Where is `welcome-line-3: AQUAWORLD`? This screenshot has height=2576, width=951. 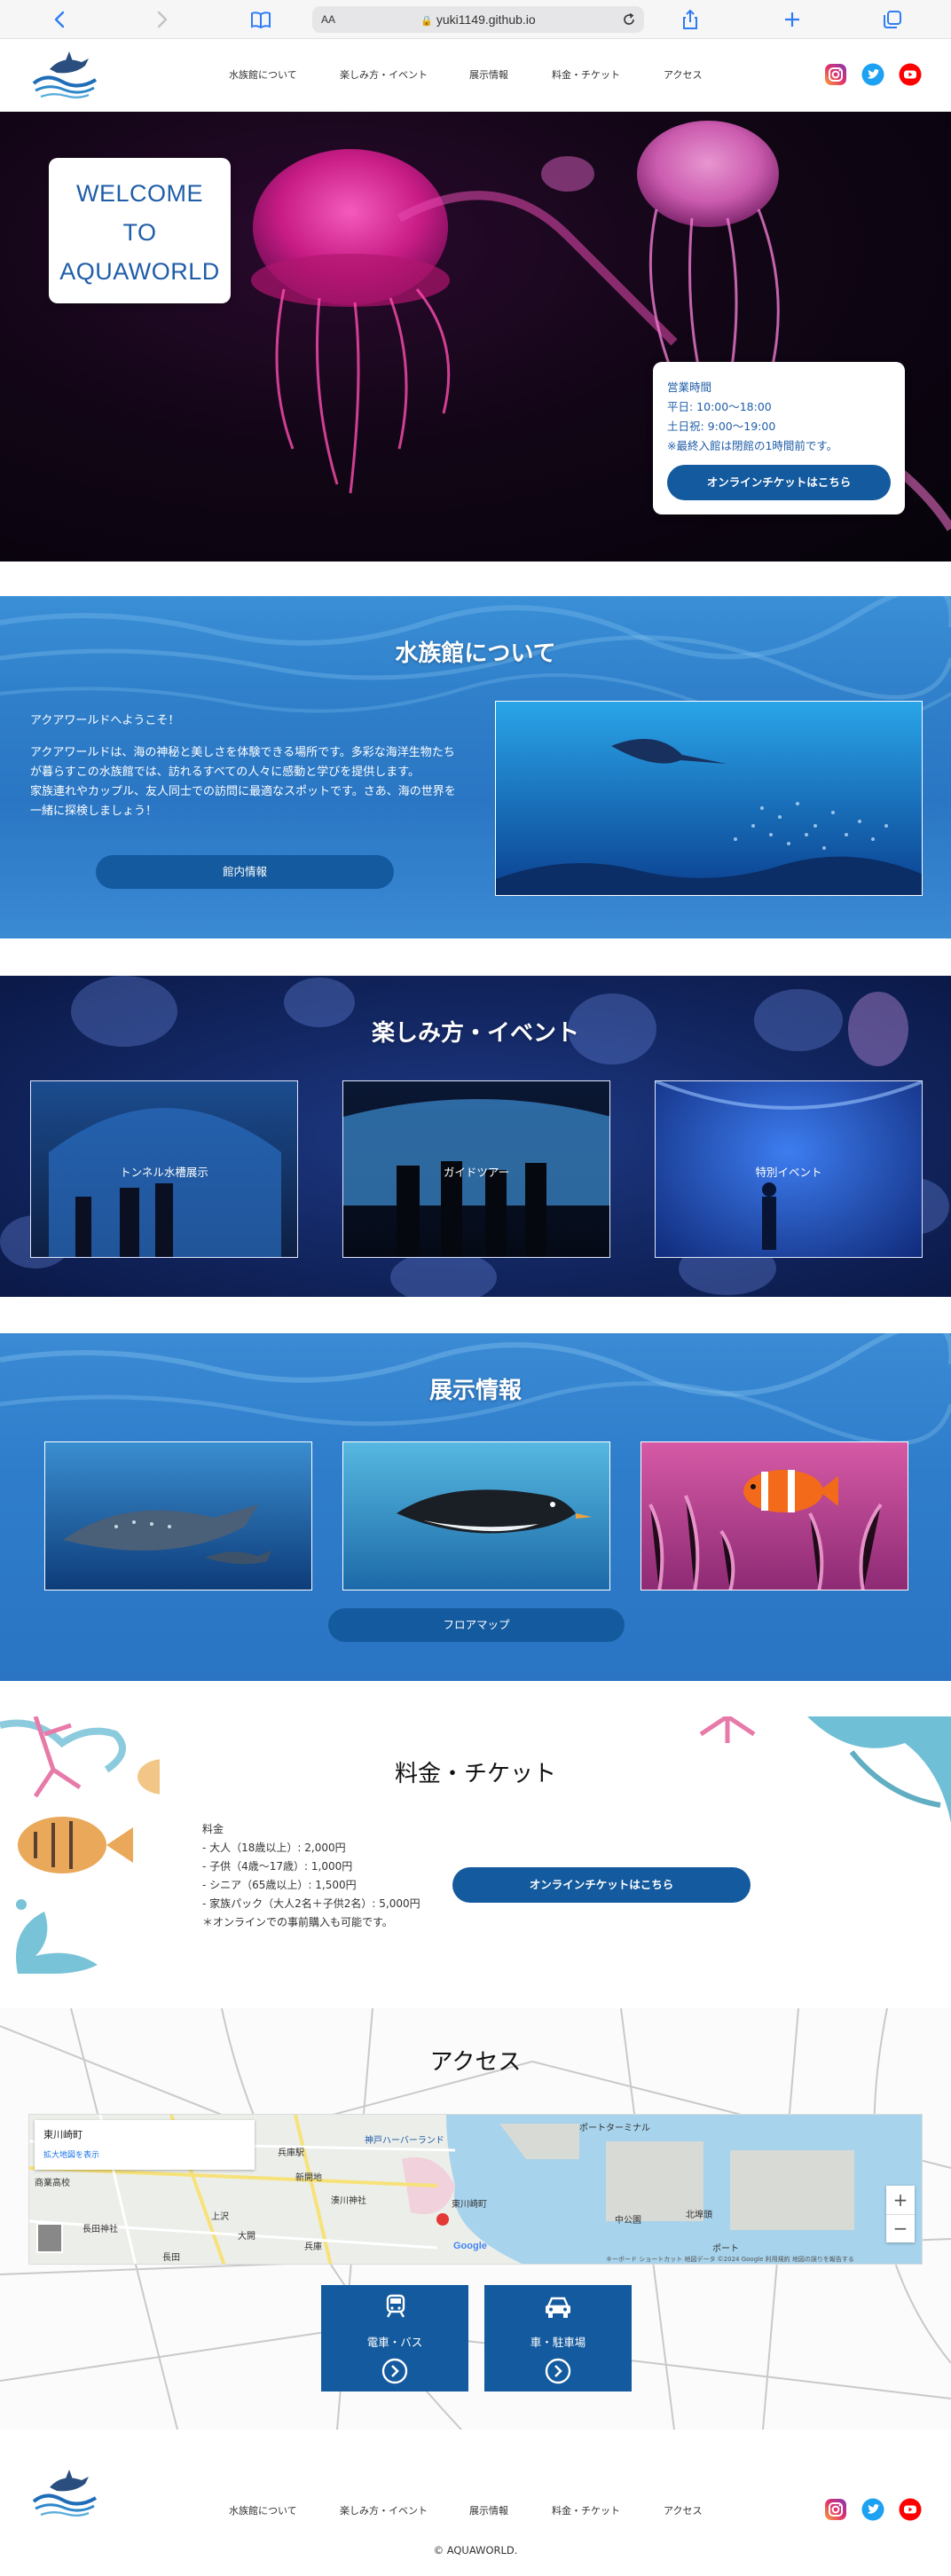 welcome-line-3: AQUAWORLD is located at coordinates (140, 271).